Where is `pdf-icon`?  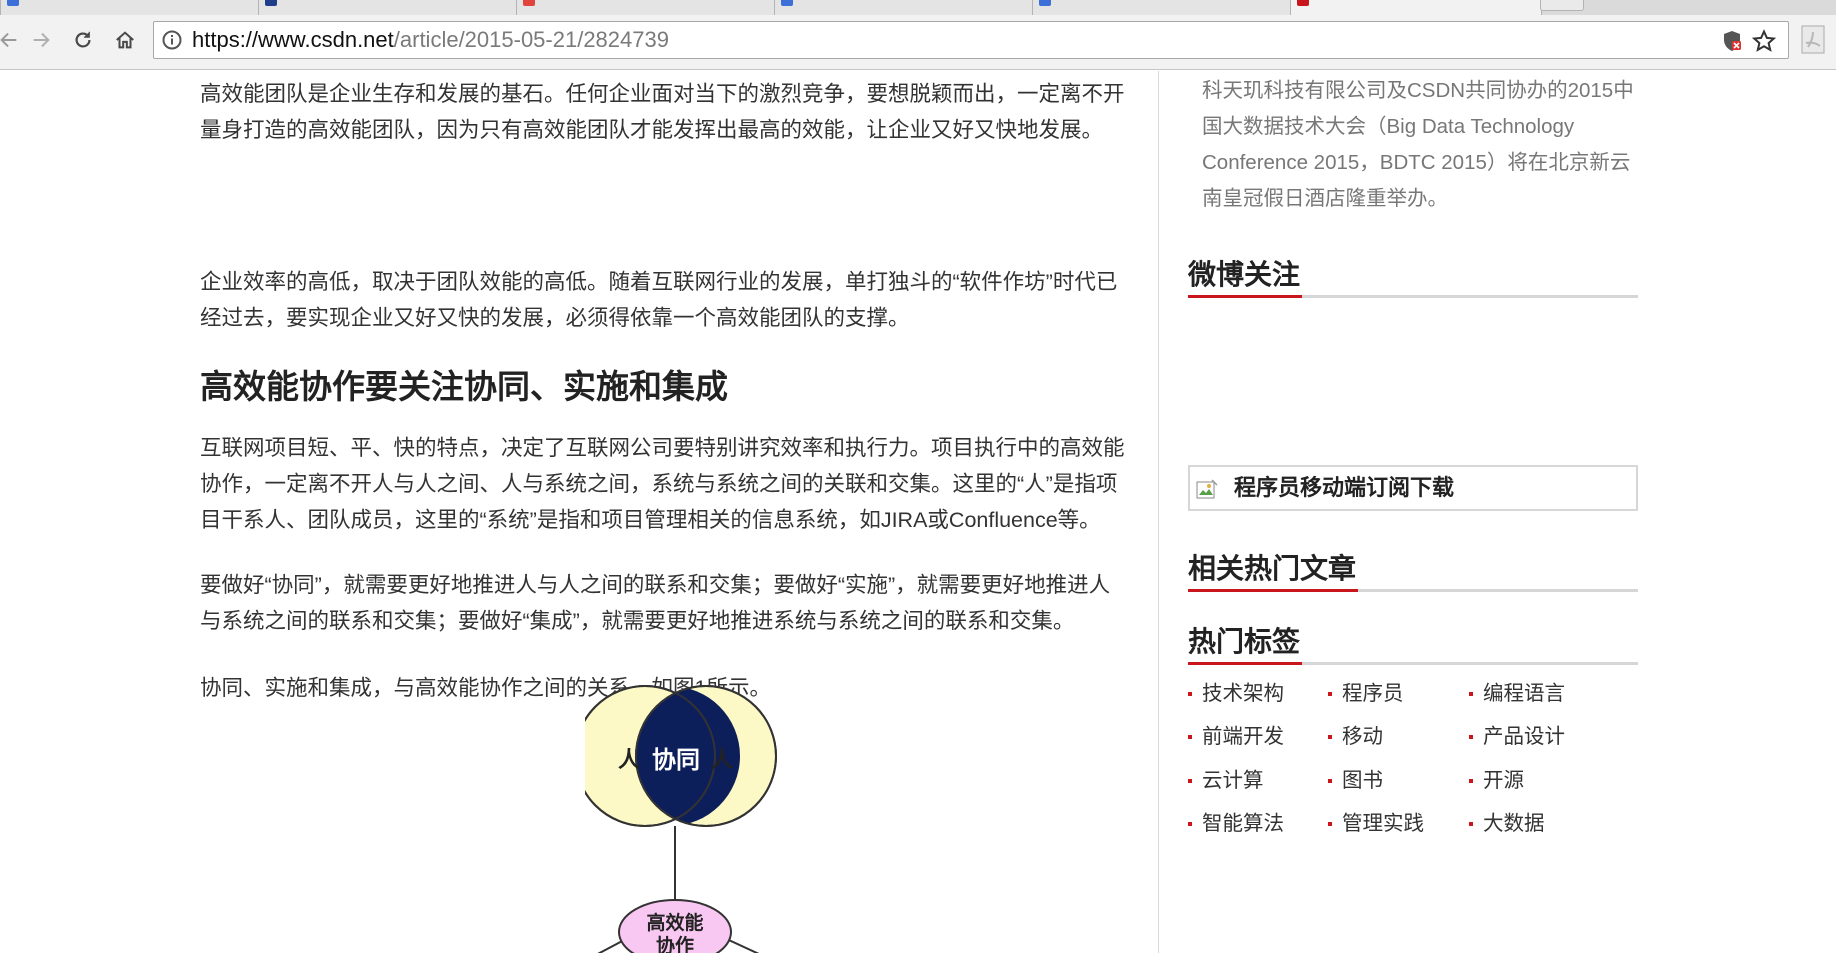 pdf-icon is located at coordinates (1814, 40).